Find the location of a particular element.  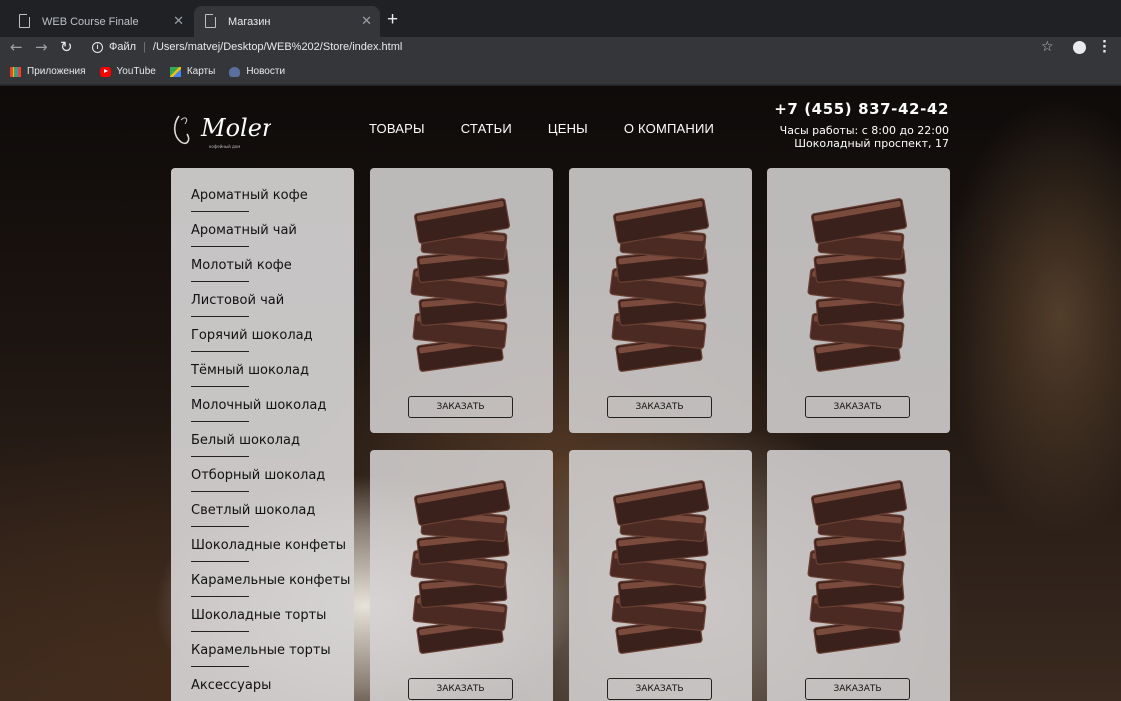

nav-products: ТОВАРЫ is located at coordinates (397, 128).